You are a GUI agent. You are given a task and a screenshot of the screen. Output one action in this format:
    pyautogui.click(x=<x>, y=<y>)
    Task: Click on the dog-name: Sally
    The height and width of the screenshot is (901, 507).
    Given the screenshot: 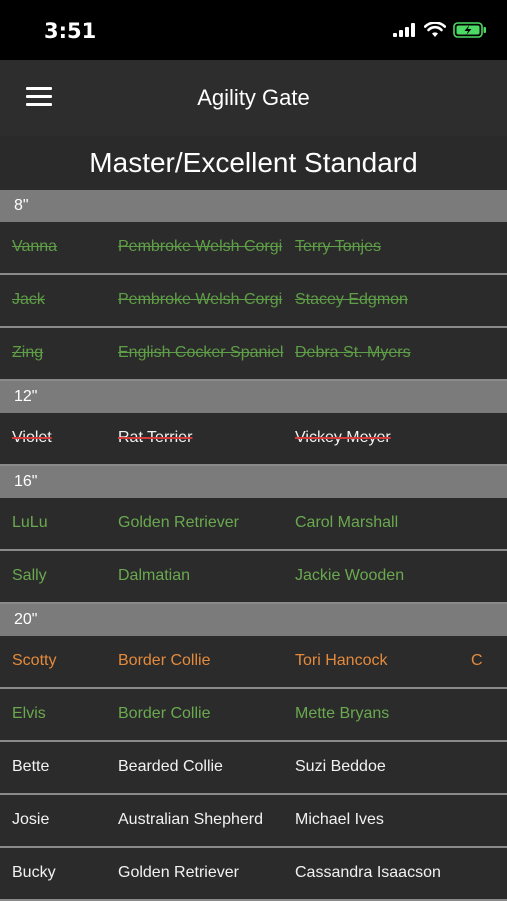 What is the action you would take?
    pyautogui.click(x=29, y=575)
    